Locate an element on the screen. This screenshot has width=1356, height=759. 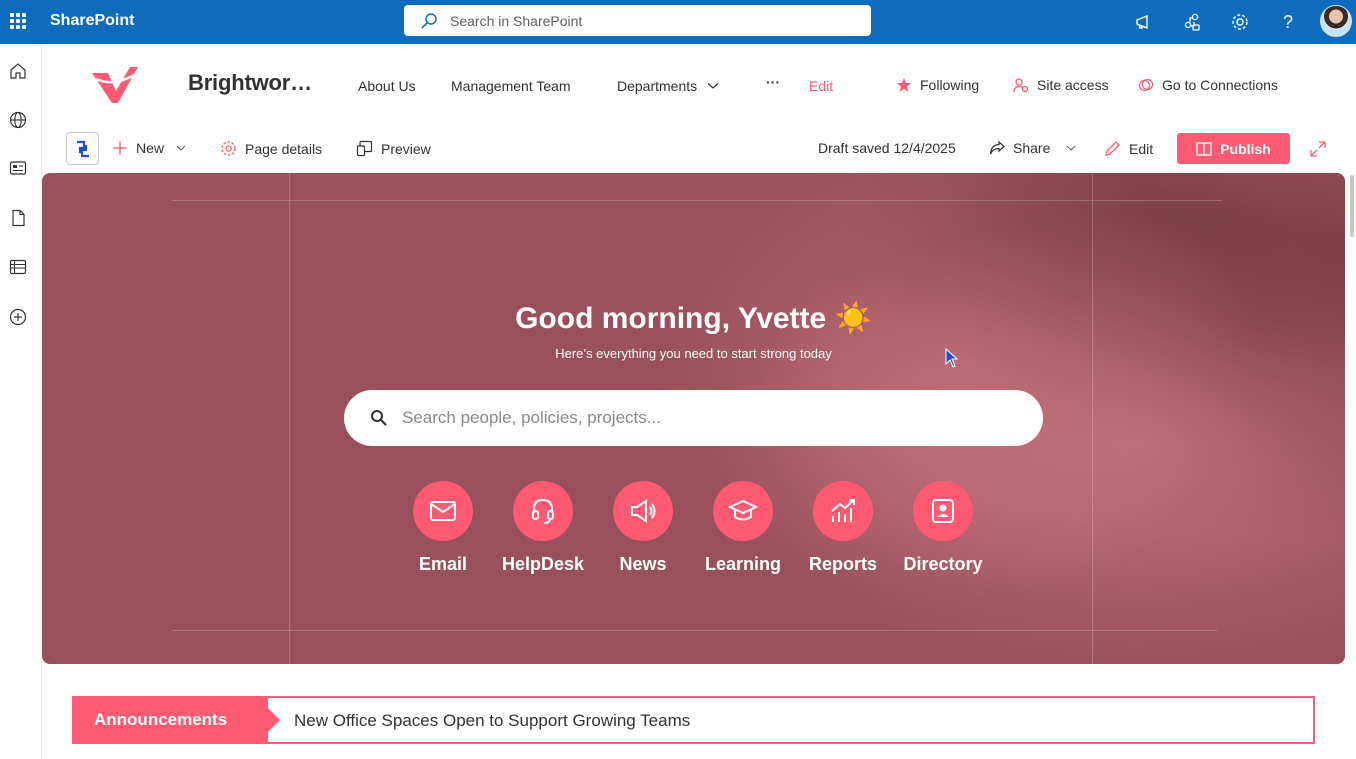
app-launcher-icon is located at coordinates (18, 21).